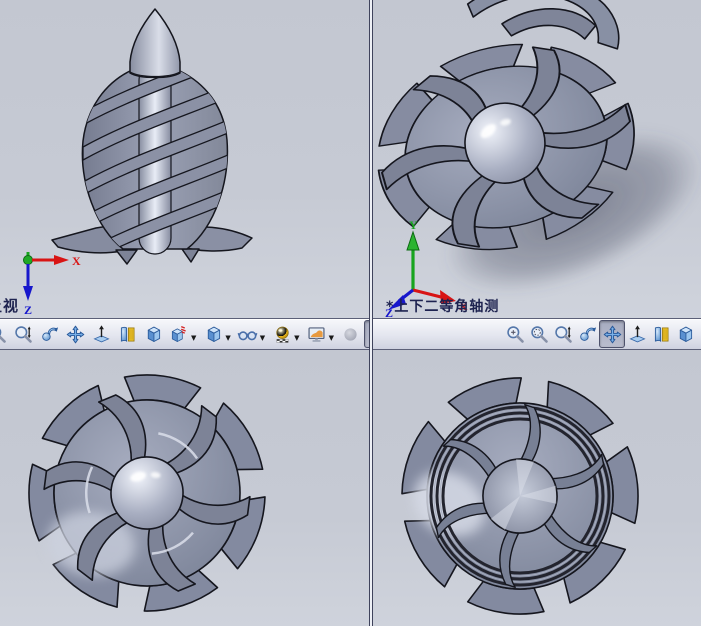  I want to click on hide-show-items-button, so click(248, 334).